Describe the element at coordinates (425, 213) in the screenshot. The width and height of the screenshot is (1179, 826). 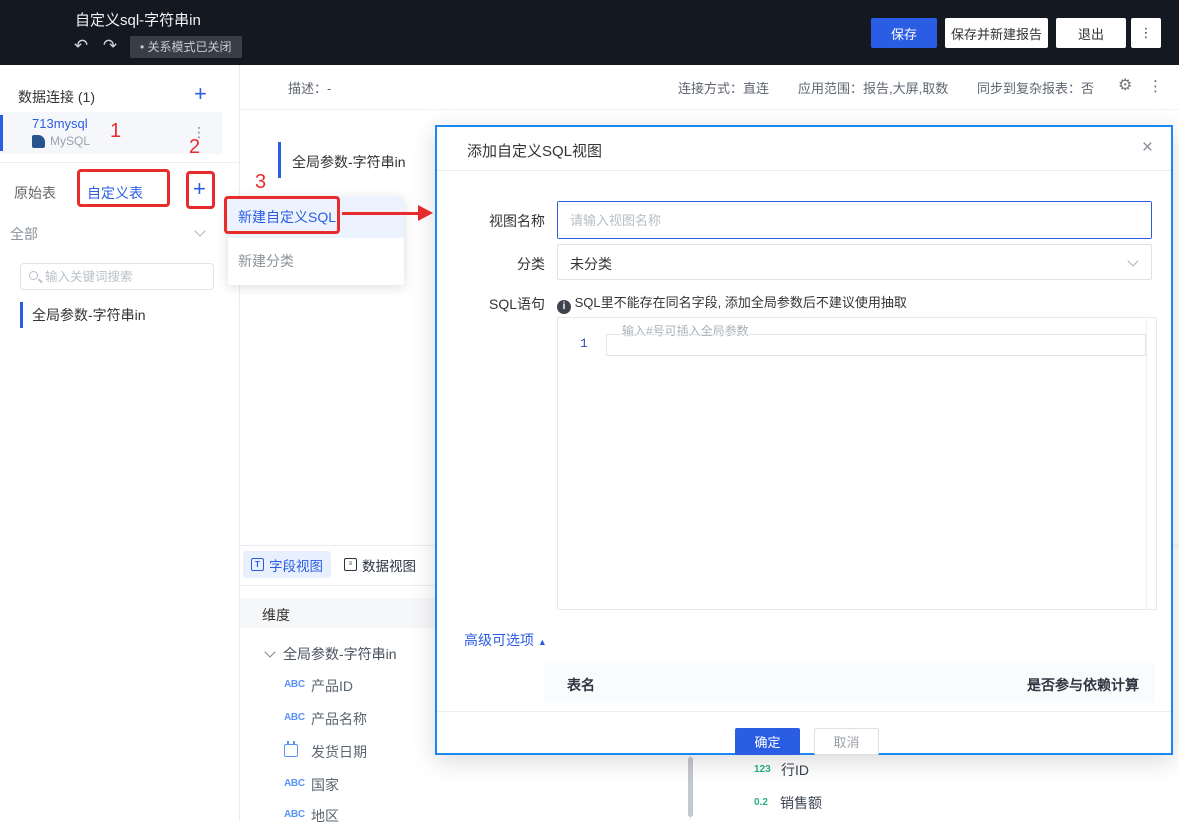
I see `annotation-arrow-head` at that location.